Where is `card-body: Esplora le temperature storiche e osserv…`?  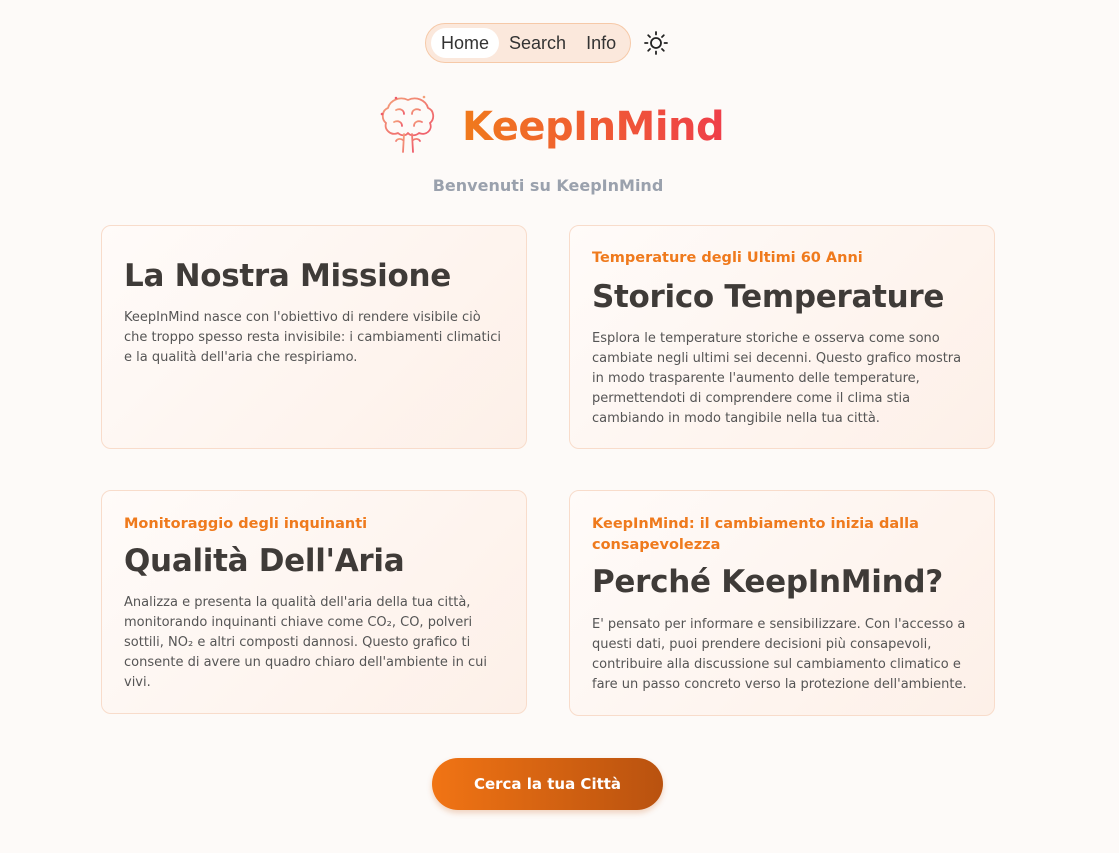 card-body: Esplora le temperature storiche e osserv… is located at coordinates (777, 378).